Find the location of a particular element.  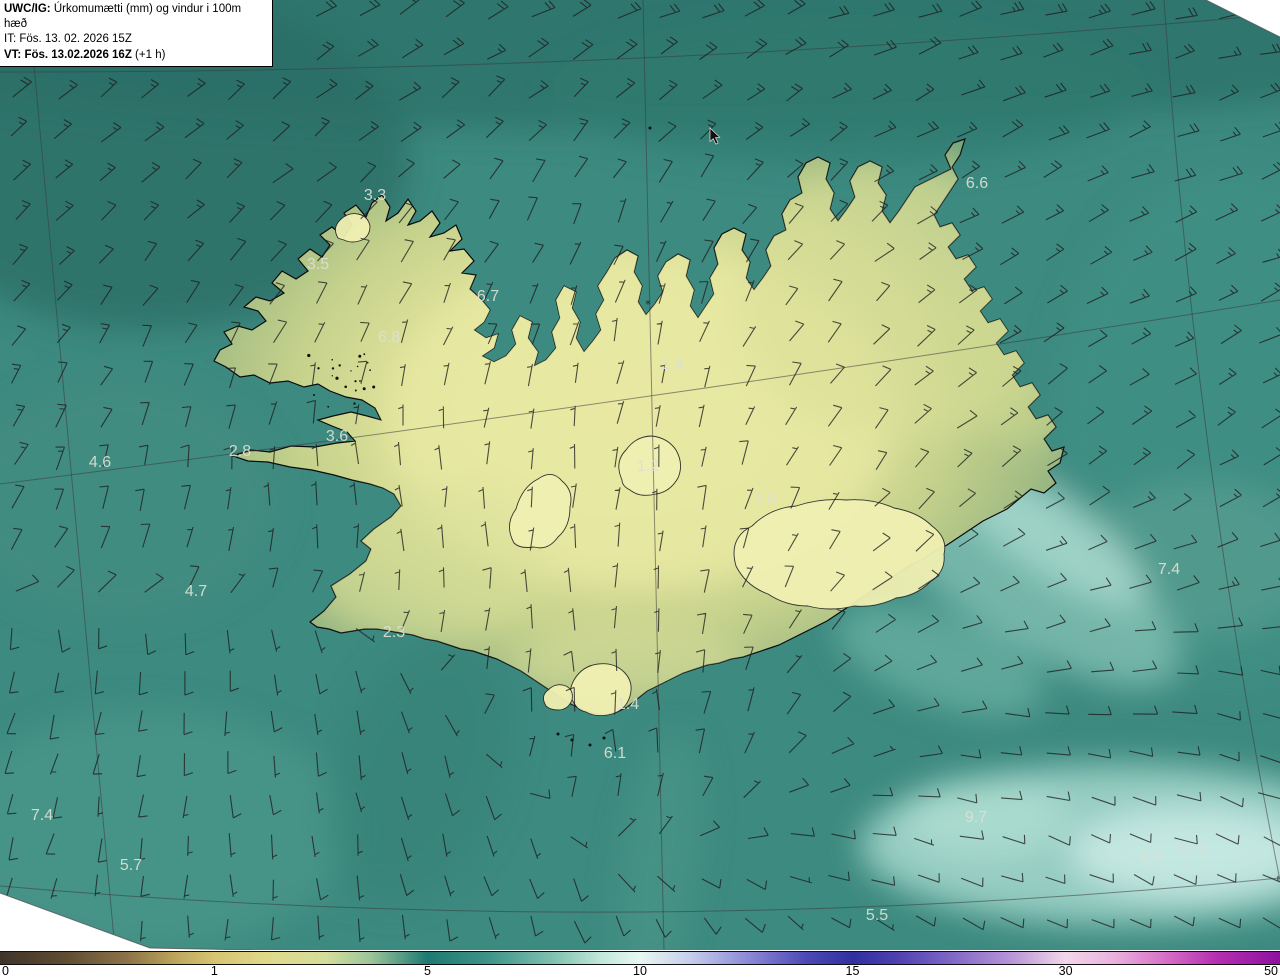

colorbar-tick-label: 10 is located at coordinates (640, 971).